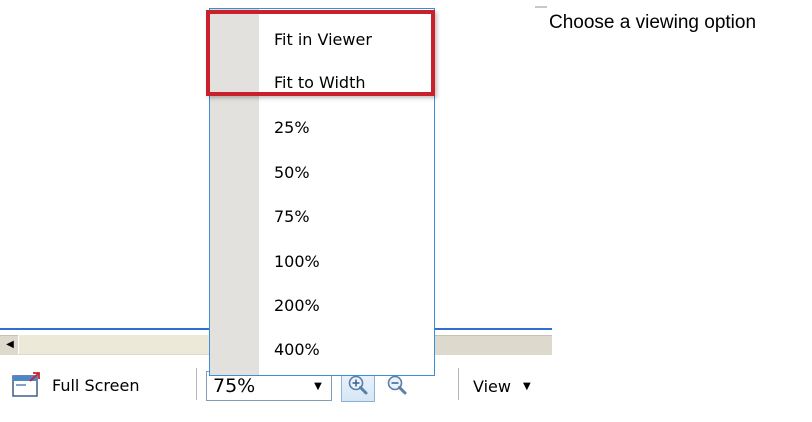 This screenshot has height=422, width=812. I want to click on annotation-tick, so click(541, 7).